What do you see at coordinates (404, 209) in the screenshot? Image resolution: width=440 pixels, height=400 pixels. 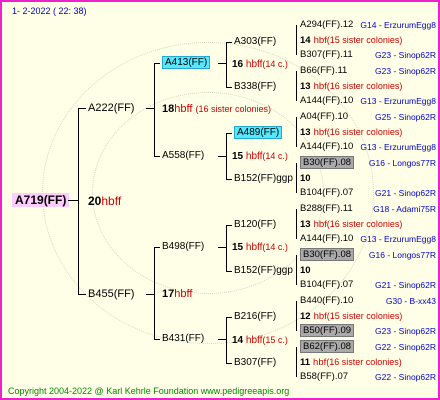 I see `gen5-info: G18 - Adami75R` at bounding box center [404, 209].